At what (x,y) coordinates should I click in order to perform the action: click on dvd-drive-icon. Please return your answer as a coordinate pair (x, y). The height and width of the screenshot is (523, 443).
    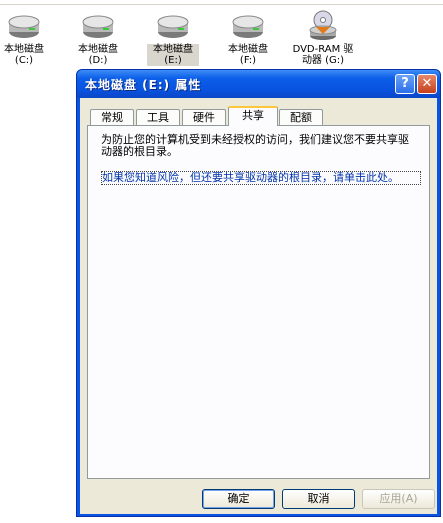
    Looking at the image, I should click on (323, 26).